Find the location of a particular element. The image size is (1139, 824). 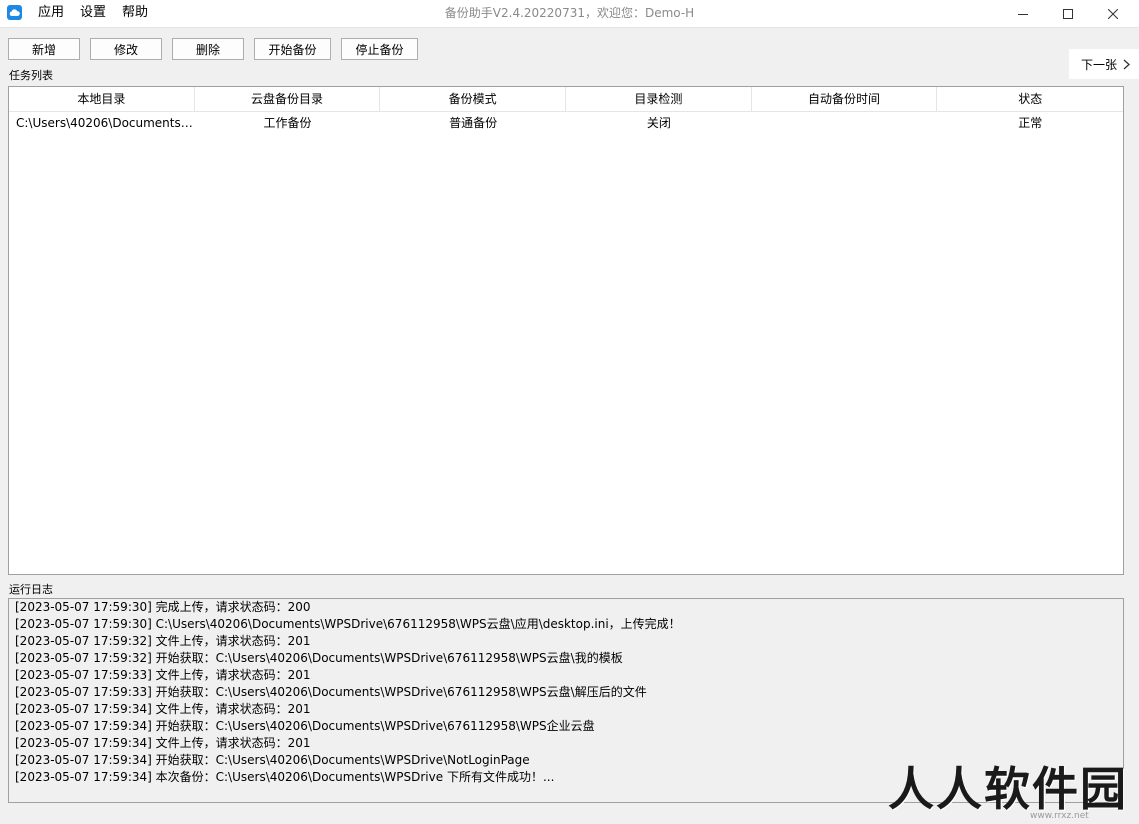

cell-status: 正常 is located at coordinates (1030, 123).